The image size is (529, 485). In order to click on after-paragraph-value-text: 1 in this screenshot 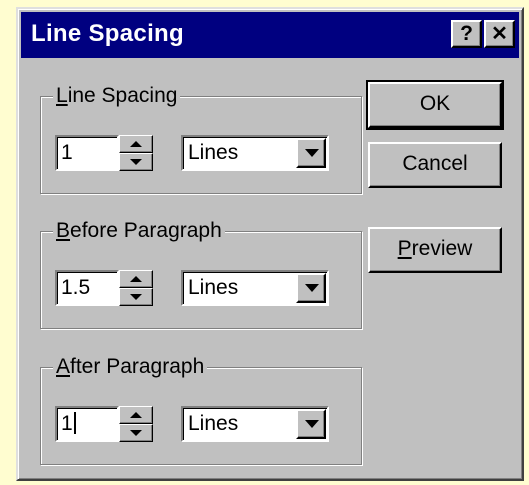, I will do `click(67, 423)`.